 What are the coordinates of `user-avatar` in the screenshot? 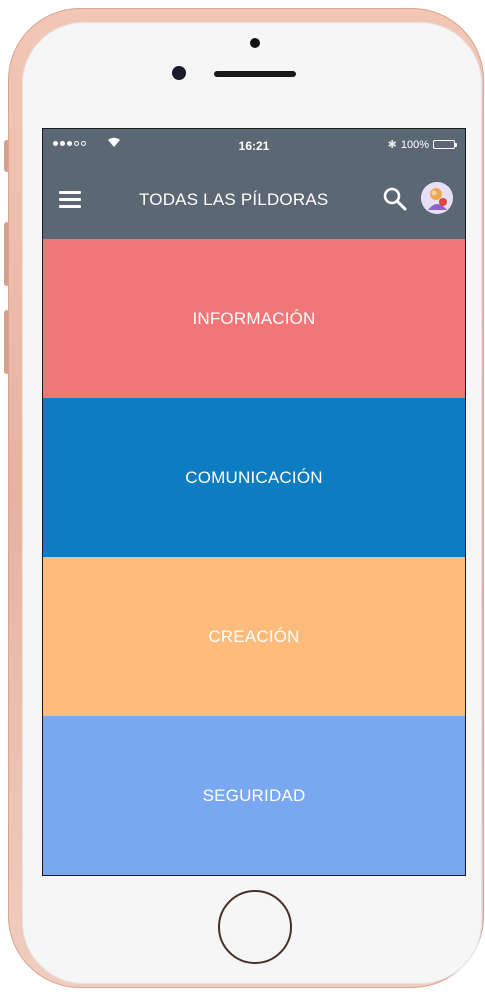 It's located at (437, 198).